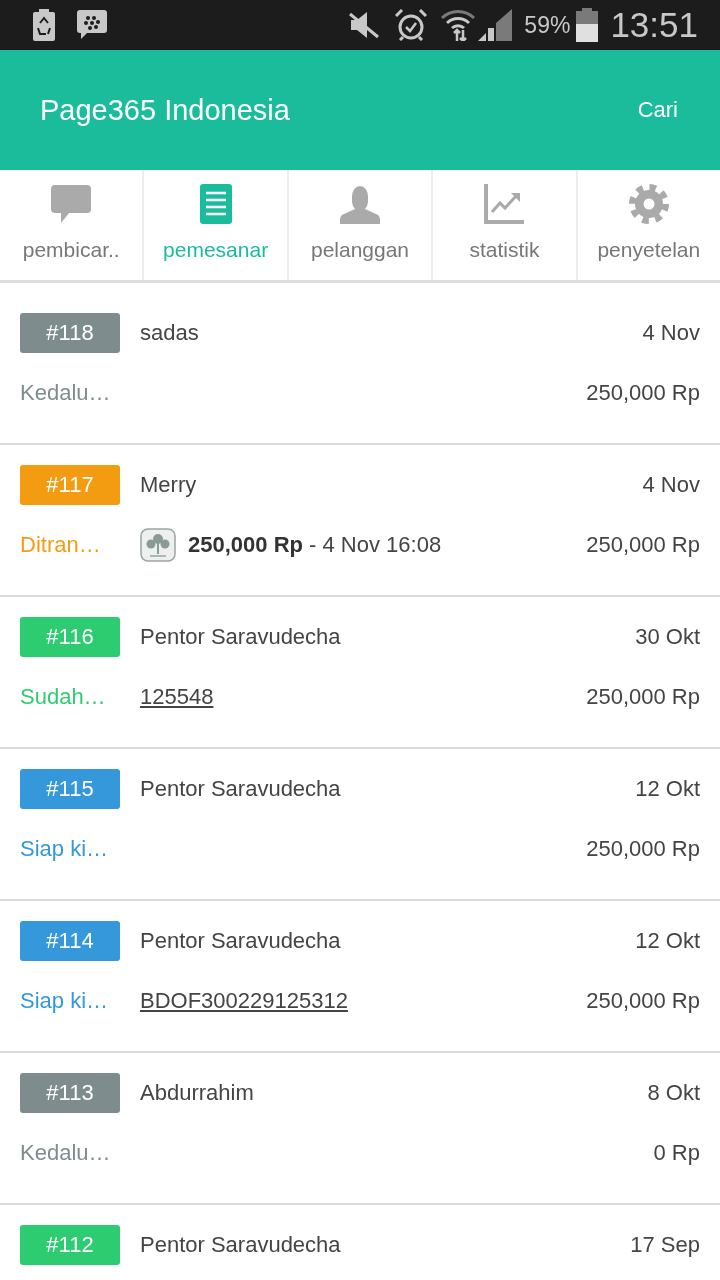 The width and height of the screenshot is (720, 1280). Describe the element at coordinates (364, 25) in the screenshot. I see `mute-icon` at that location.